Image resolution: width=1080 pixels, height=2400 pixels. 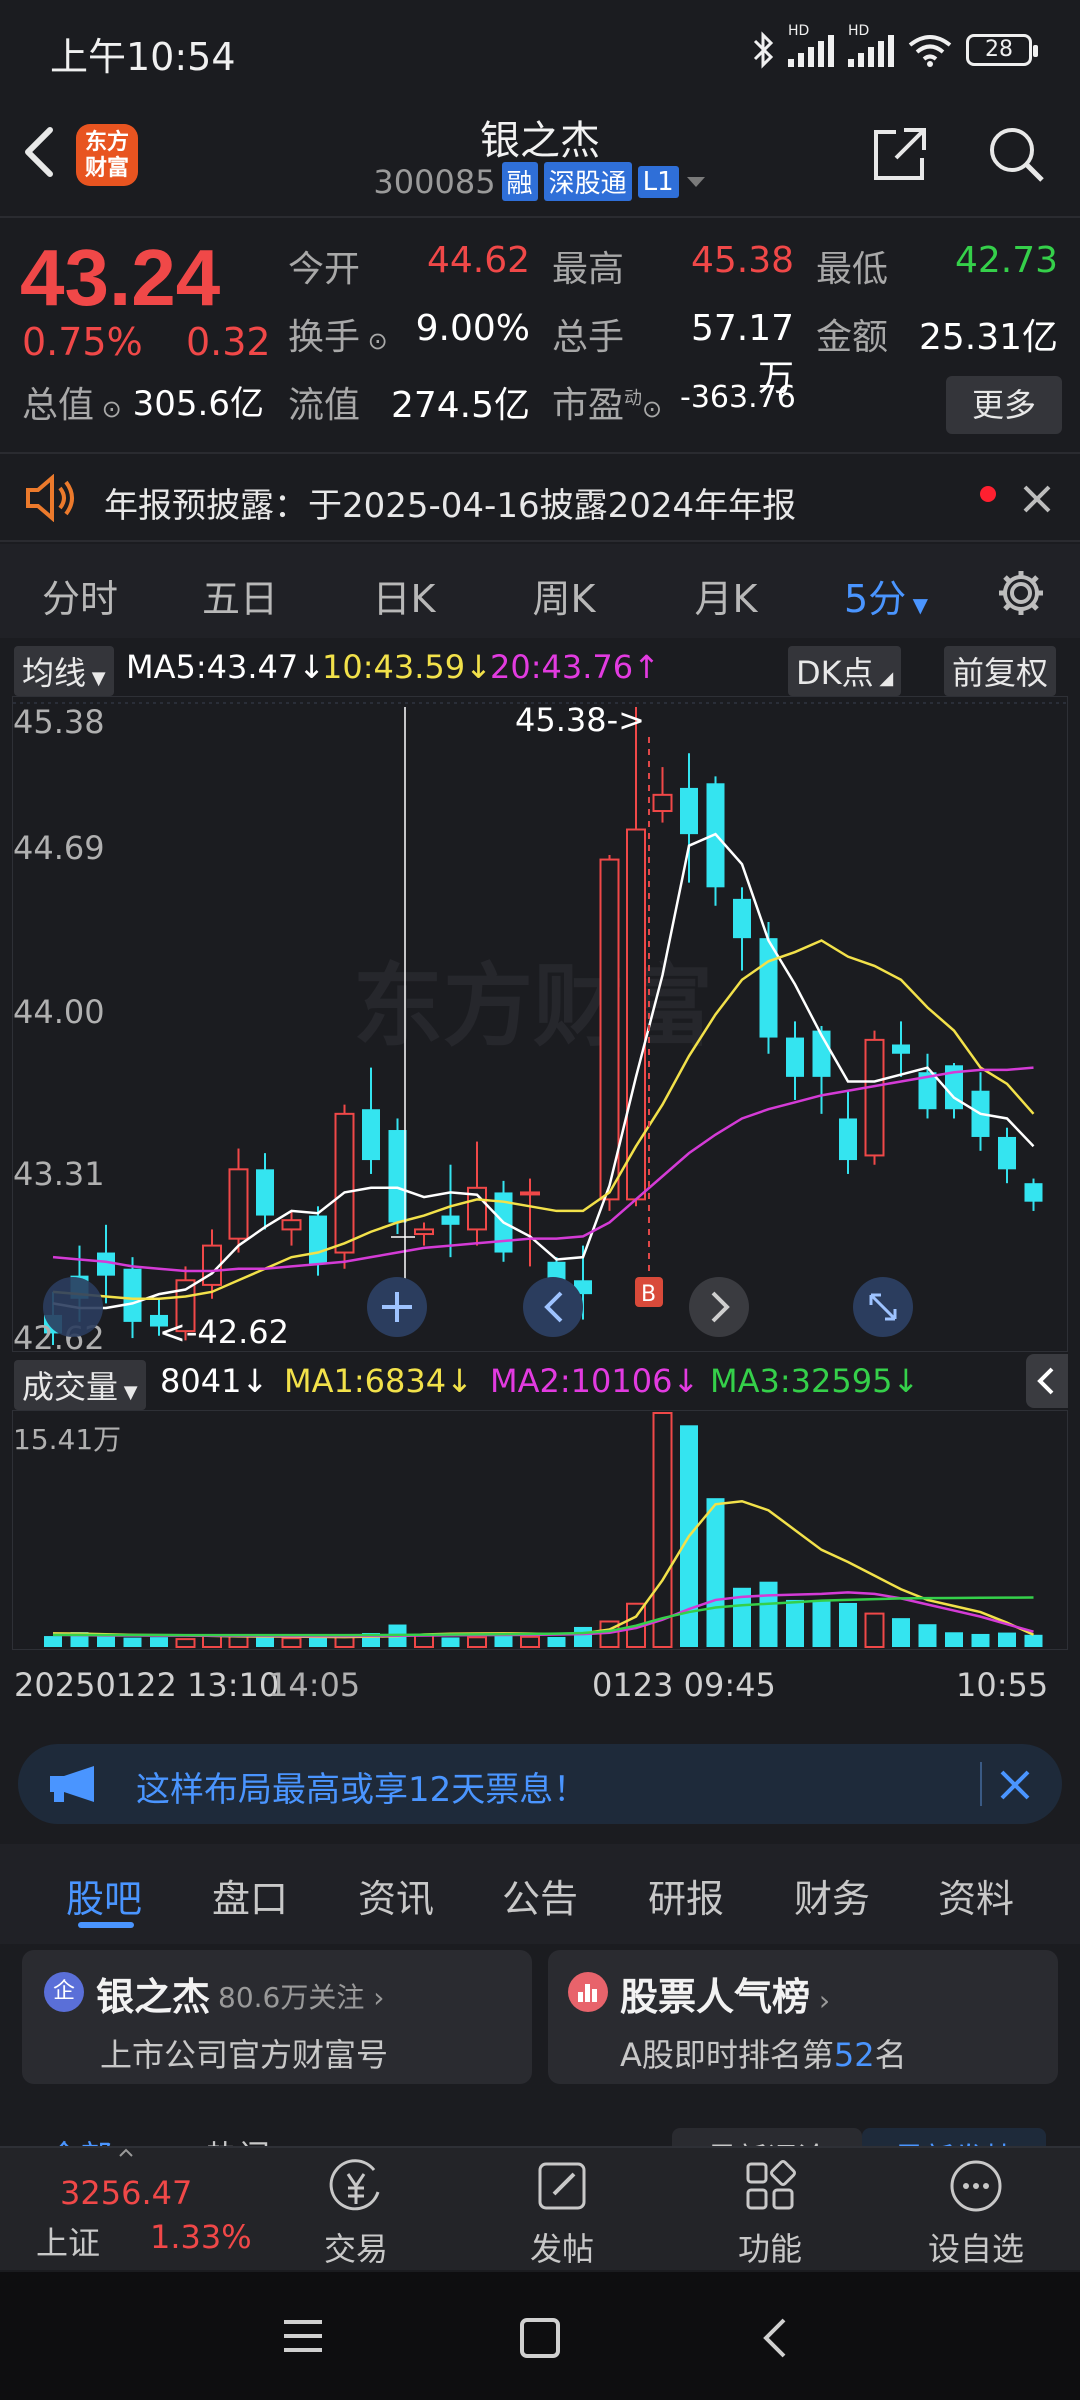 What do you see at coordinates (104, 1895) in the screenshot?
I see `tab-forum: 股吧` at bounding box center [104, 1895].